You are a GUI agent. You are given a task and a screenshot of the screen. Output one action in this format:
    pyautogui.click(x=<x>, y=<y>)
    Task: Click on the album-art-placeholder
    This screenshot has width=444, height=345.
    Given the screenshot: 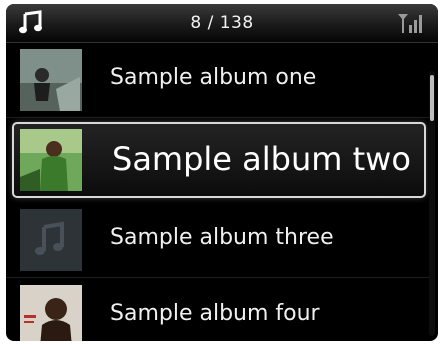 What is the action you would take?
    pyautogui.click(x=51, y=240)
    